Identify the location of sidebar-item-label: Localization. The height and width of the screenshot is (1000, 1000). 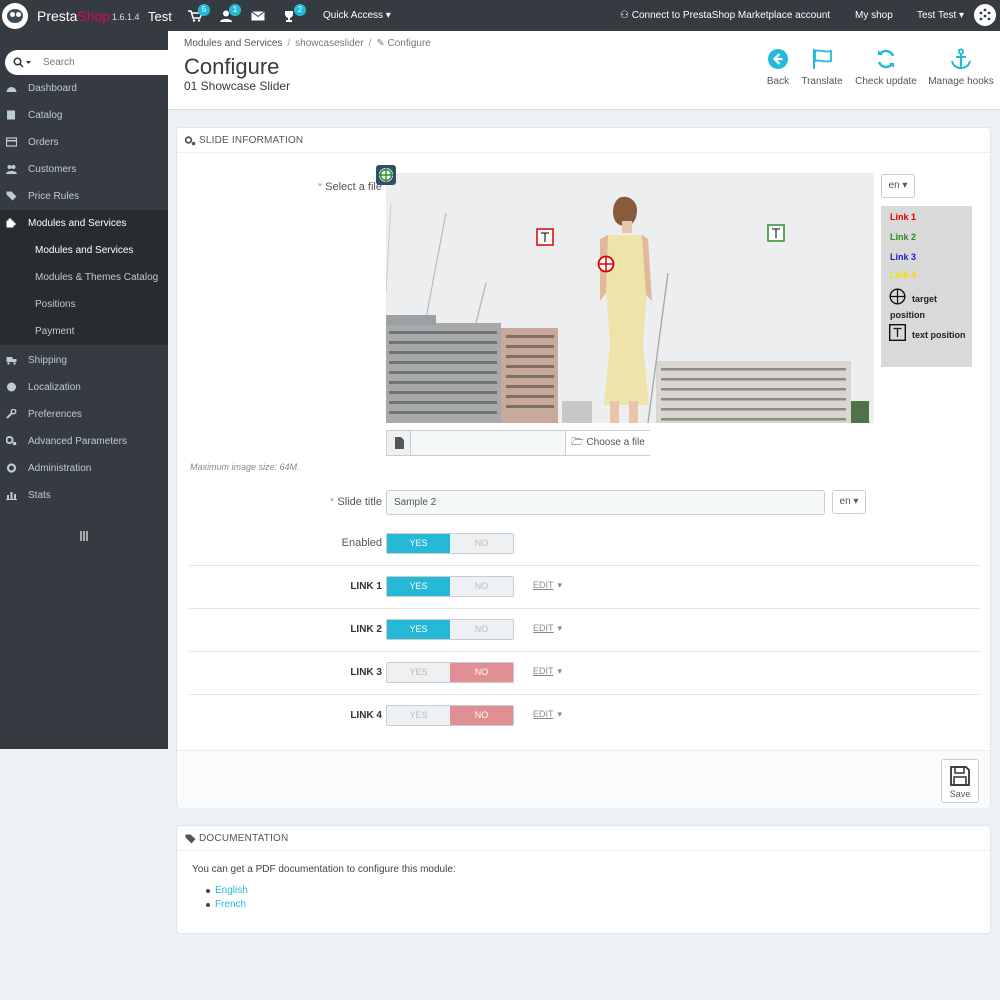
(54, 387).